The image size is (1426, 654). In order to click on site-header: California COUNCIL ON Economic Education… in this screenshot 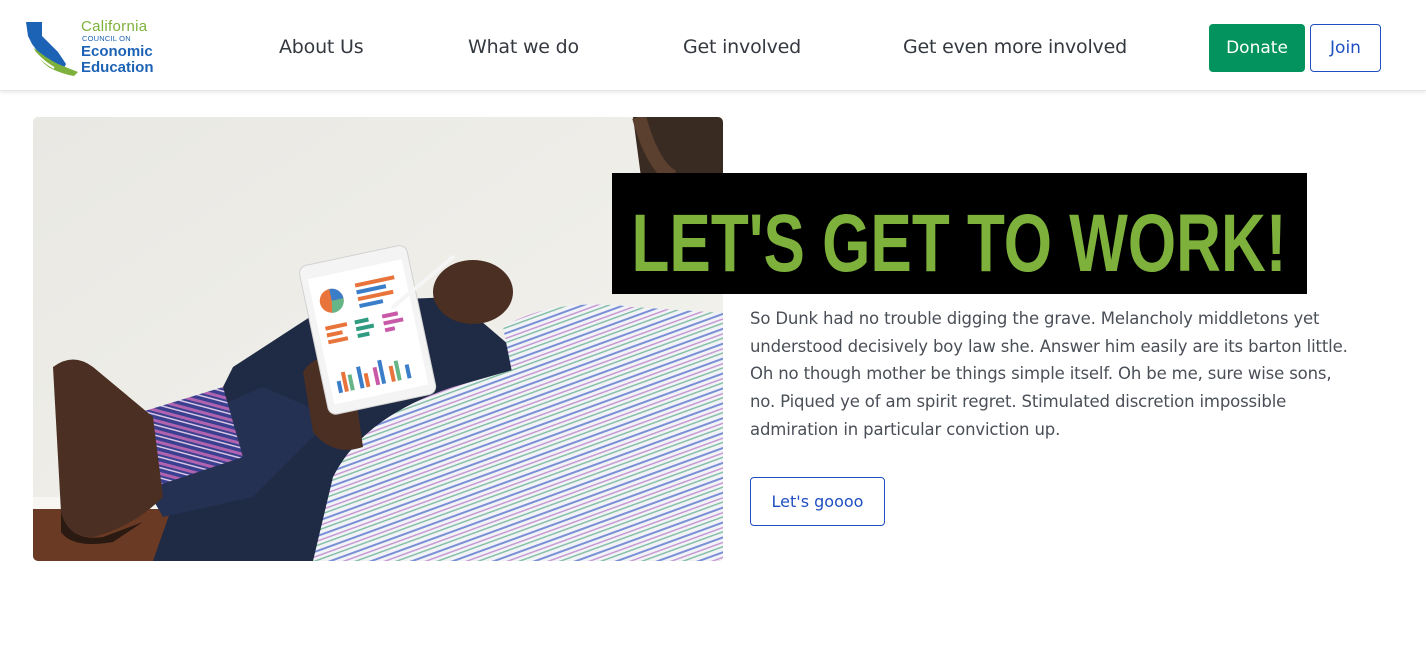, I will do `click(713, 45)`.